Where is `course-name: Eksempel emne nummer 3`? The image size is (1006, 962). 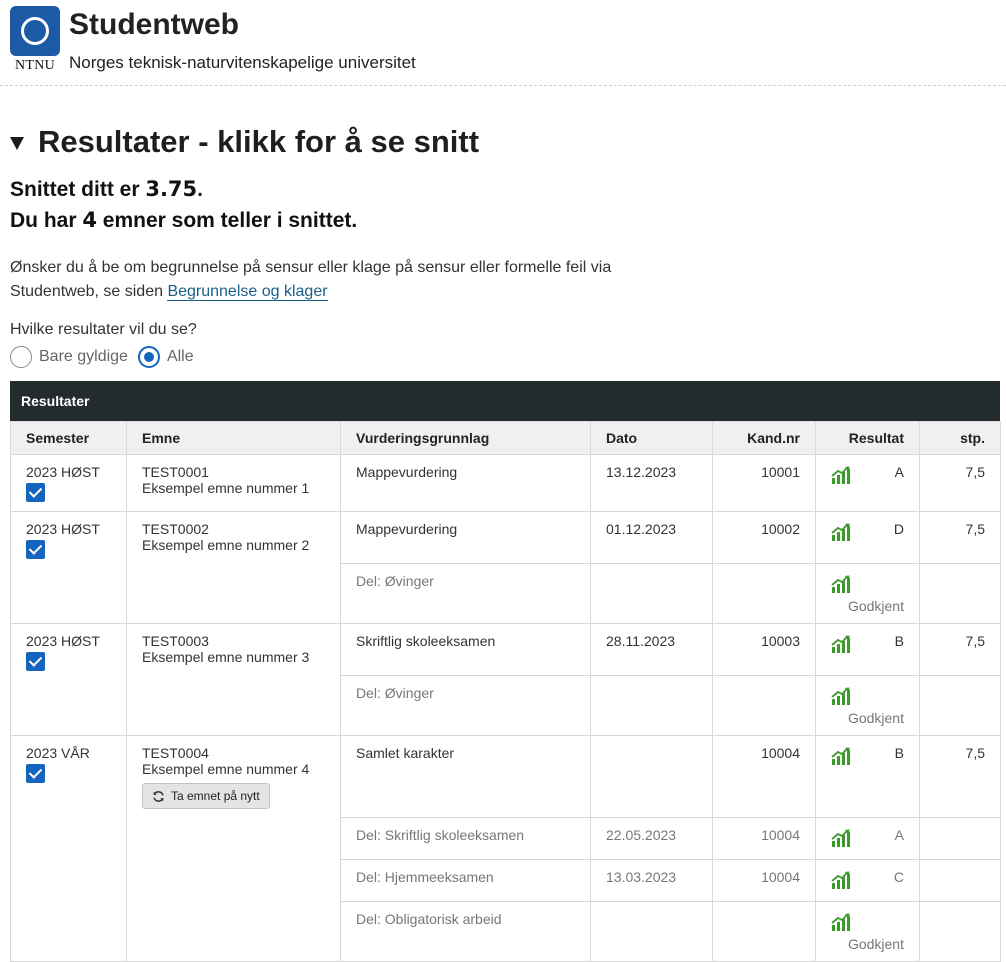 course-name: Eksempel emne nummer 3 is located at coordinates (226, 657).